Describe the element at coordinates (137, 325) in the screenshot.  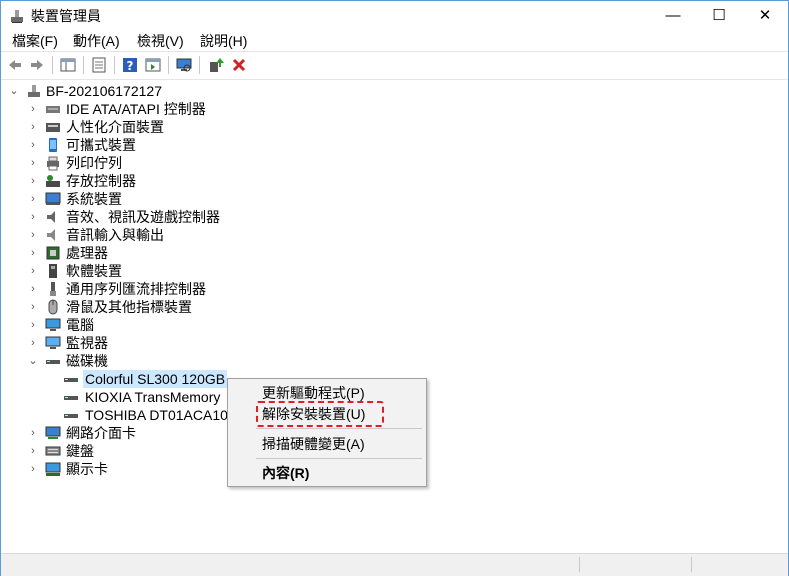
I see `tree-category: › 電腦` at that location.